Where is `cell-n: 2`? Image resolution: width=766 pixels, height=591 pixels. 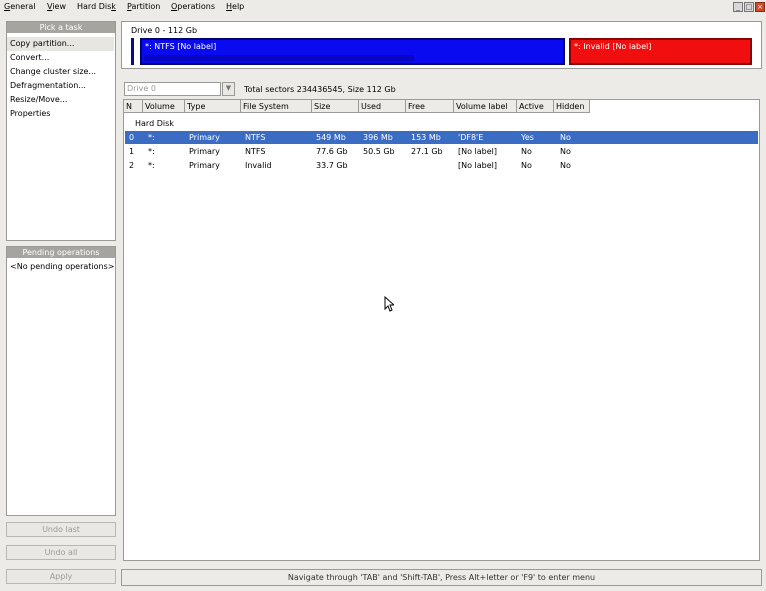
cell-n: 2 is located at coordinates (132, 165).